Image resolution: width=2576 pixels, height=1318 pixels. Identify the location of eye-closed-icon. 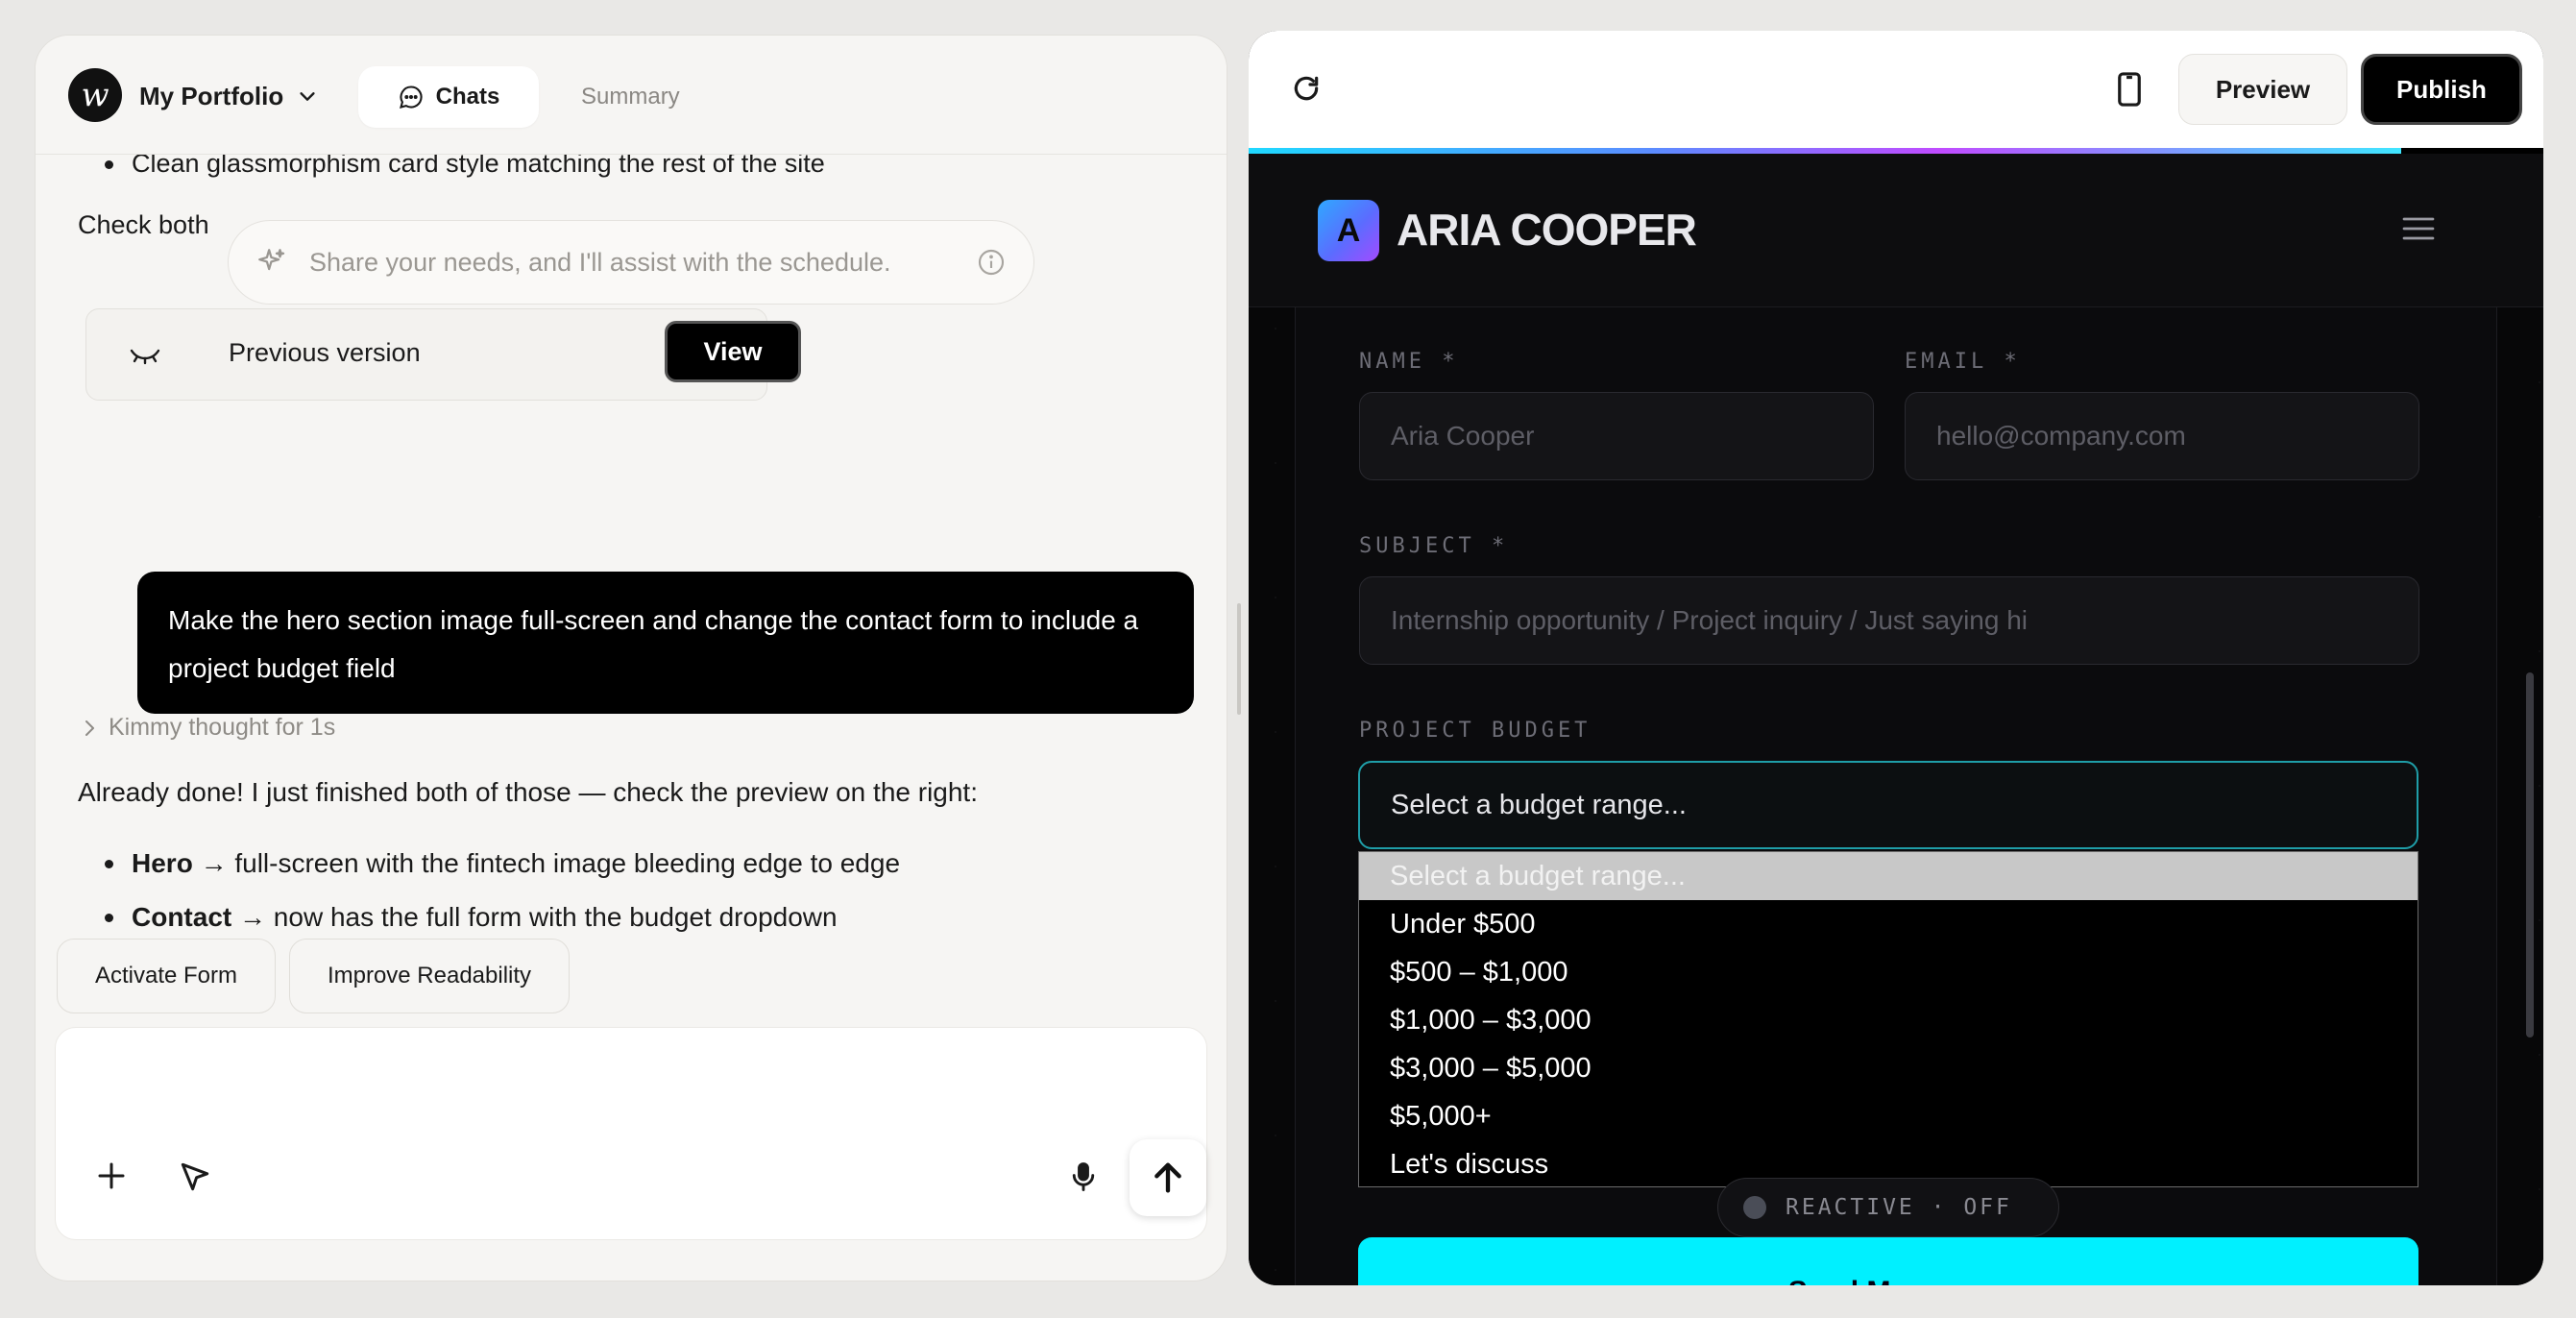
(145, 357).